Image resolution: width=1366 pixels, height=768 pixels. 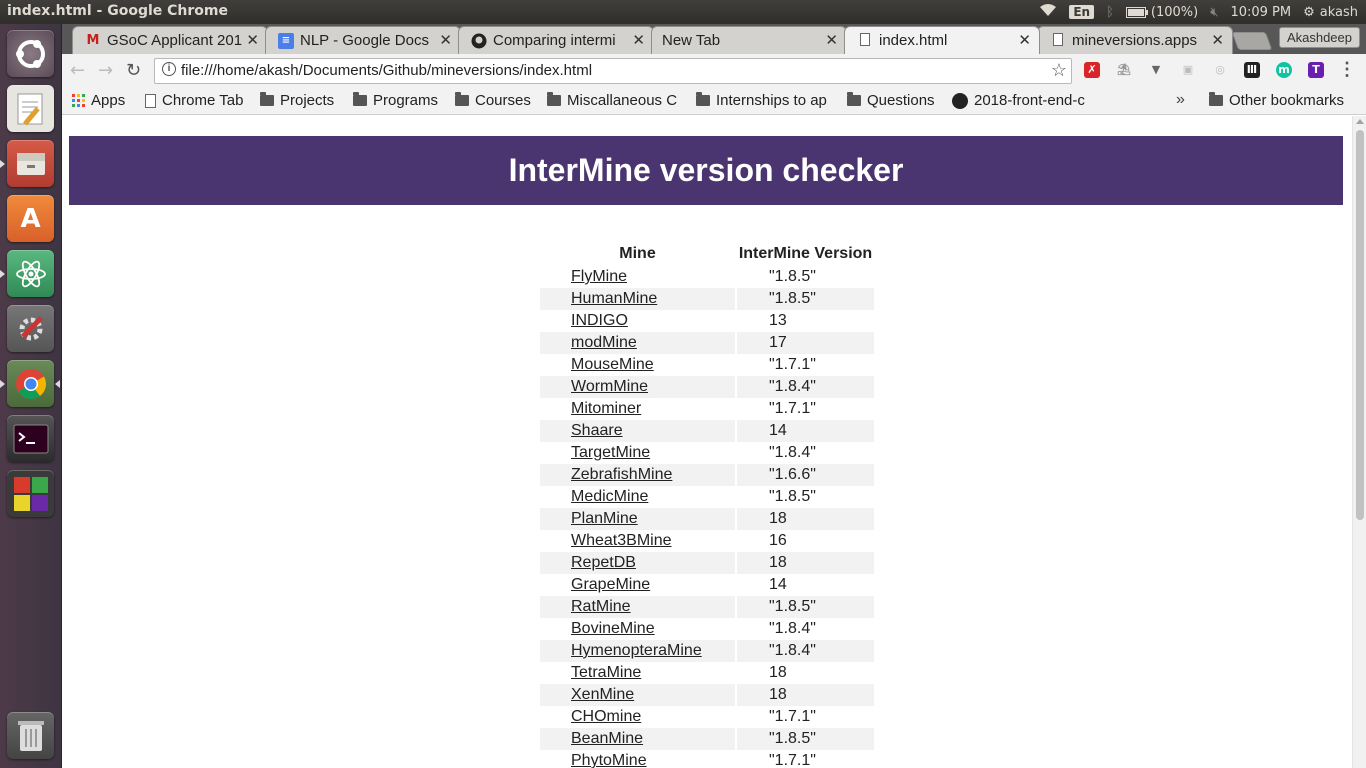 What do you see at coordinates (30, 493) in the screenshot?
I see `workspace-switcher-icon` at bounding box center [30, 493].